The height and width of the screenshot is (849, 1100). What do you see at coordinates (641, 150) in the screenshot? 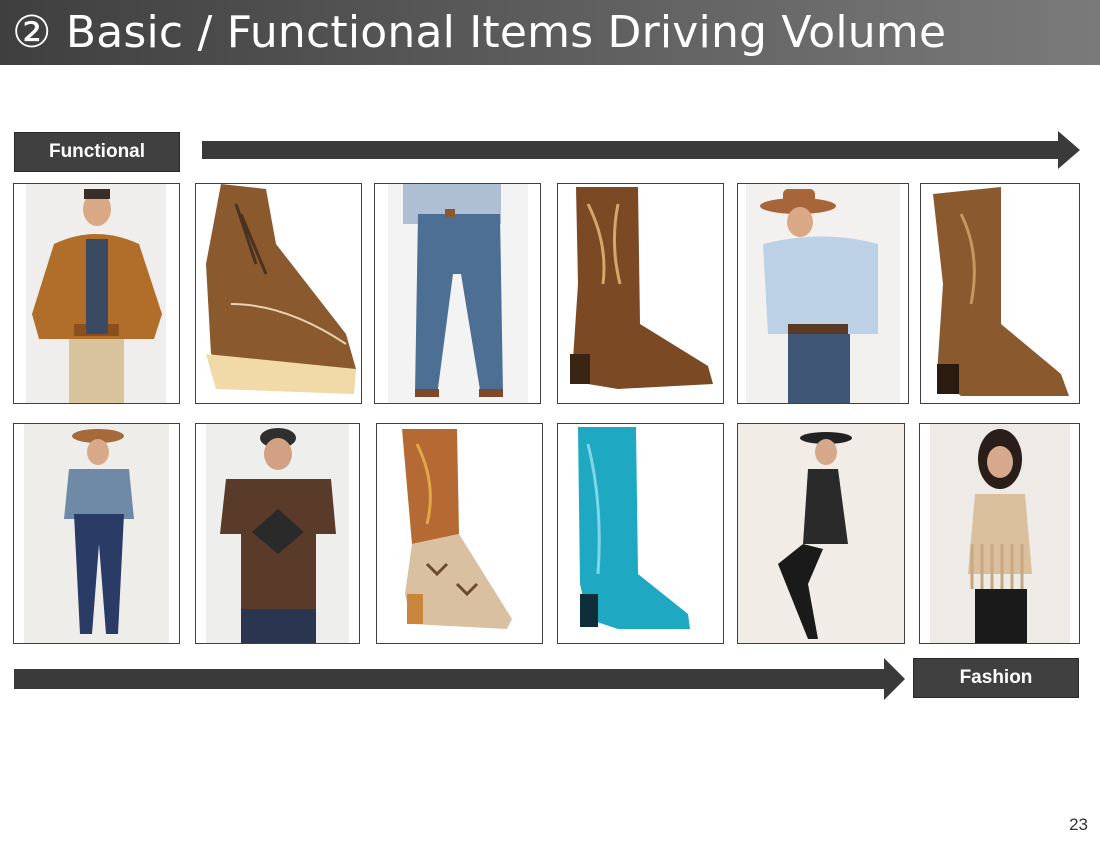
I see `arrow-right-top` at bounding box center [641, 150].